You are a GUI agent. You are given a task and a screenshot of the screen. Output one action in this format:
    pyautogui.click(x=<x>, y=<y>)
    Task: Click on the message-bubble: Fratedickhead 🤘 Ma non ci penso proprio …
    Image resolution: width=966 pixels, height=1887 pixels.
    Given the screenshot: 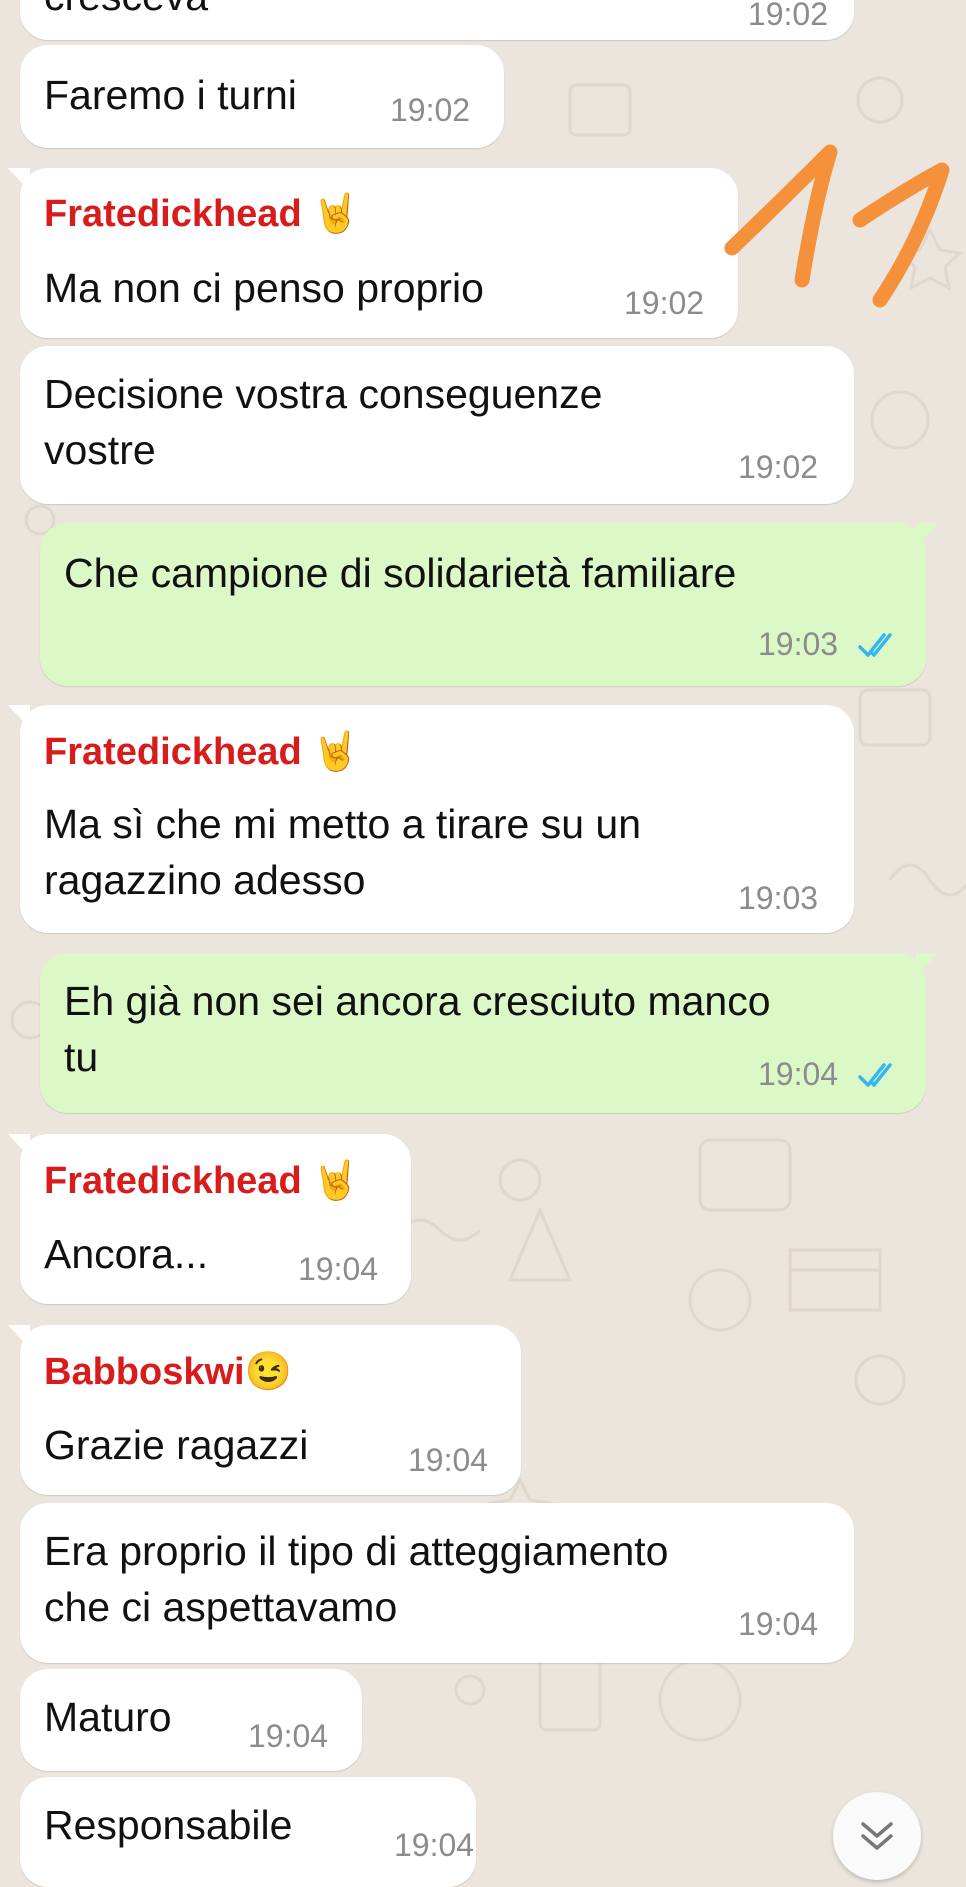 What is the action you would take?
    pyautogui.click(x=373, y=253)
    